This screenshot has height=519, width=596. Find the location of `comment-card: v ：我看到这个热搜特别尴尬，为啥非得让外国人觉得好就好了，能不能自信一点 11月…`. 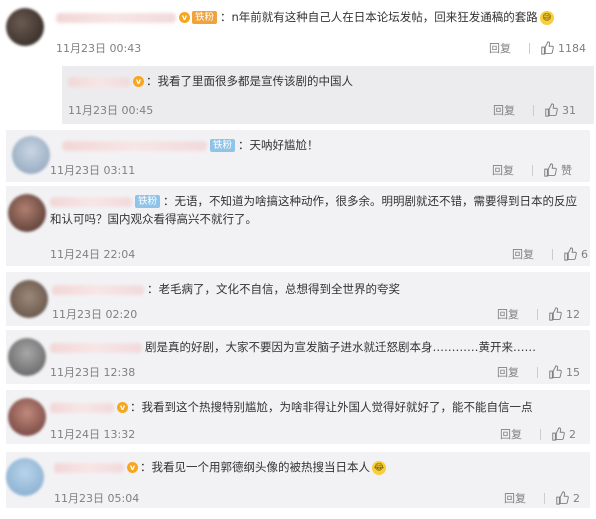

comment-card: v ：我看到这个热搜特别尴尬，为啥非得让外国人觉得好就好了，能不能自信一点 11月… is located at coordinates (298, 417).